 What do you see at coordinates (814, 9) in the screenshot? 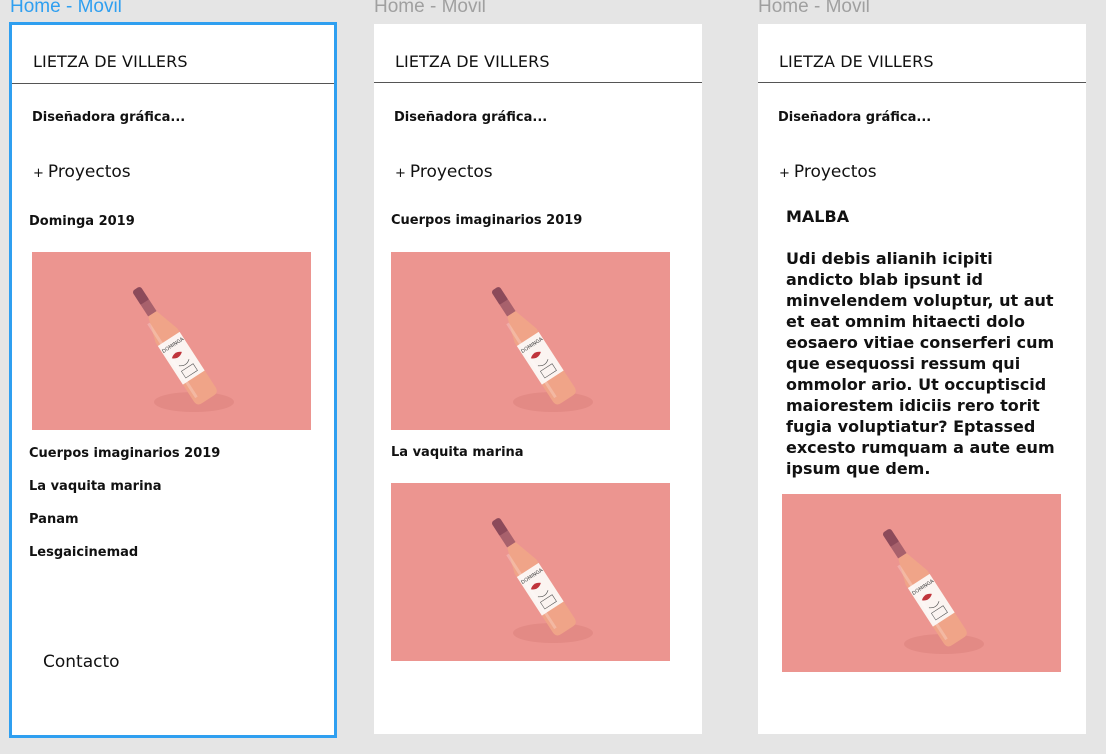
I see `artboard-label-3: Home - Movil` at bounding box center [814, 9].